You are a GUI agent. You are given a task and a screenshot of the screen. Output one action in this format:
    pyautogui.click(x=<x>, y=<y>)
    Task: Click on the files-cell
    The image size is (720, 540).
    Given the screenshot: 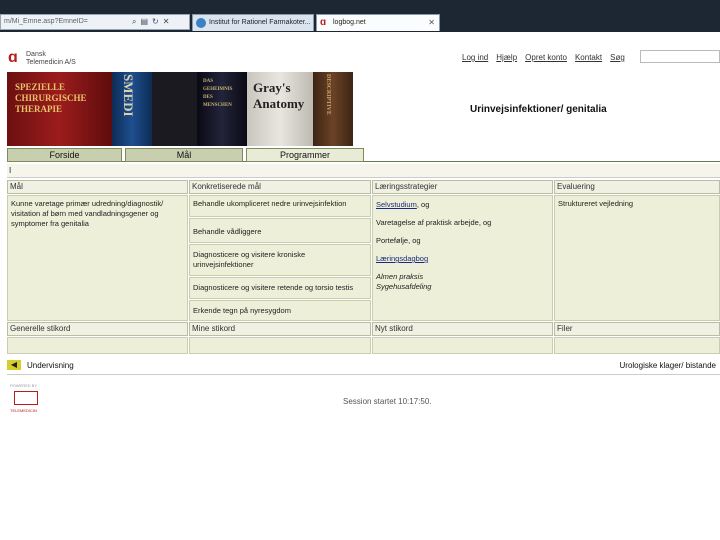 What is the action you would take?
    pyautogui.click(x=637, y=345)
    